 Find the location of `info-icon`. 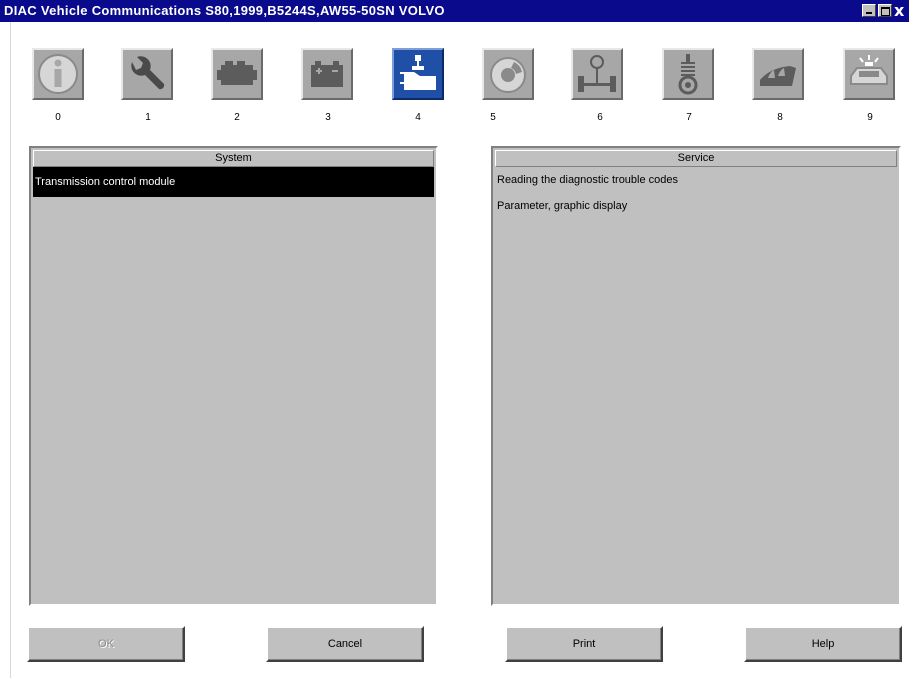

info-icon is located at coordinates (58, 74).